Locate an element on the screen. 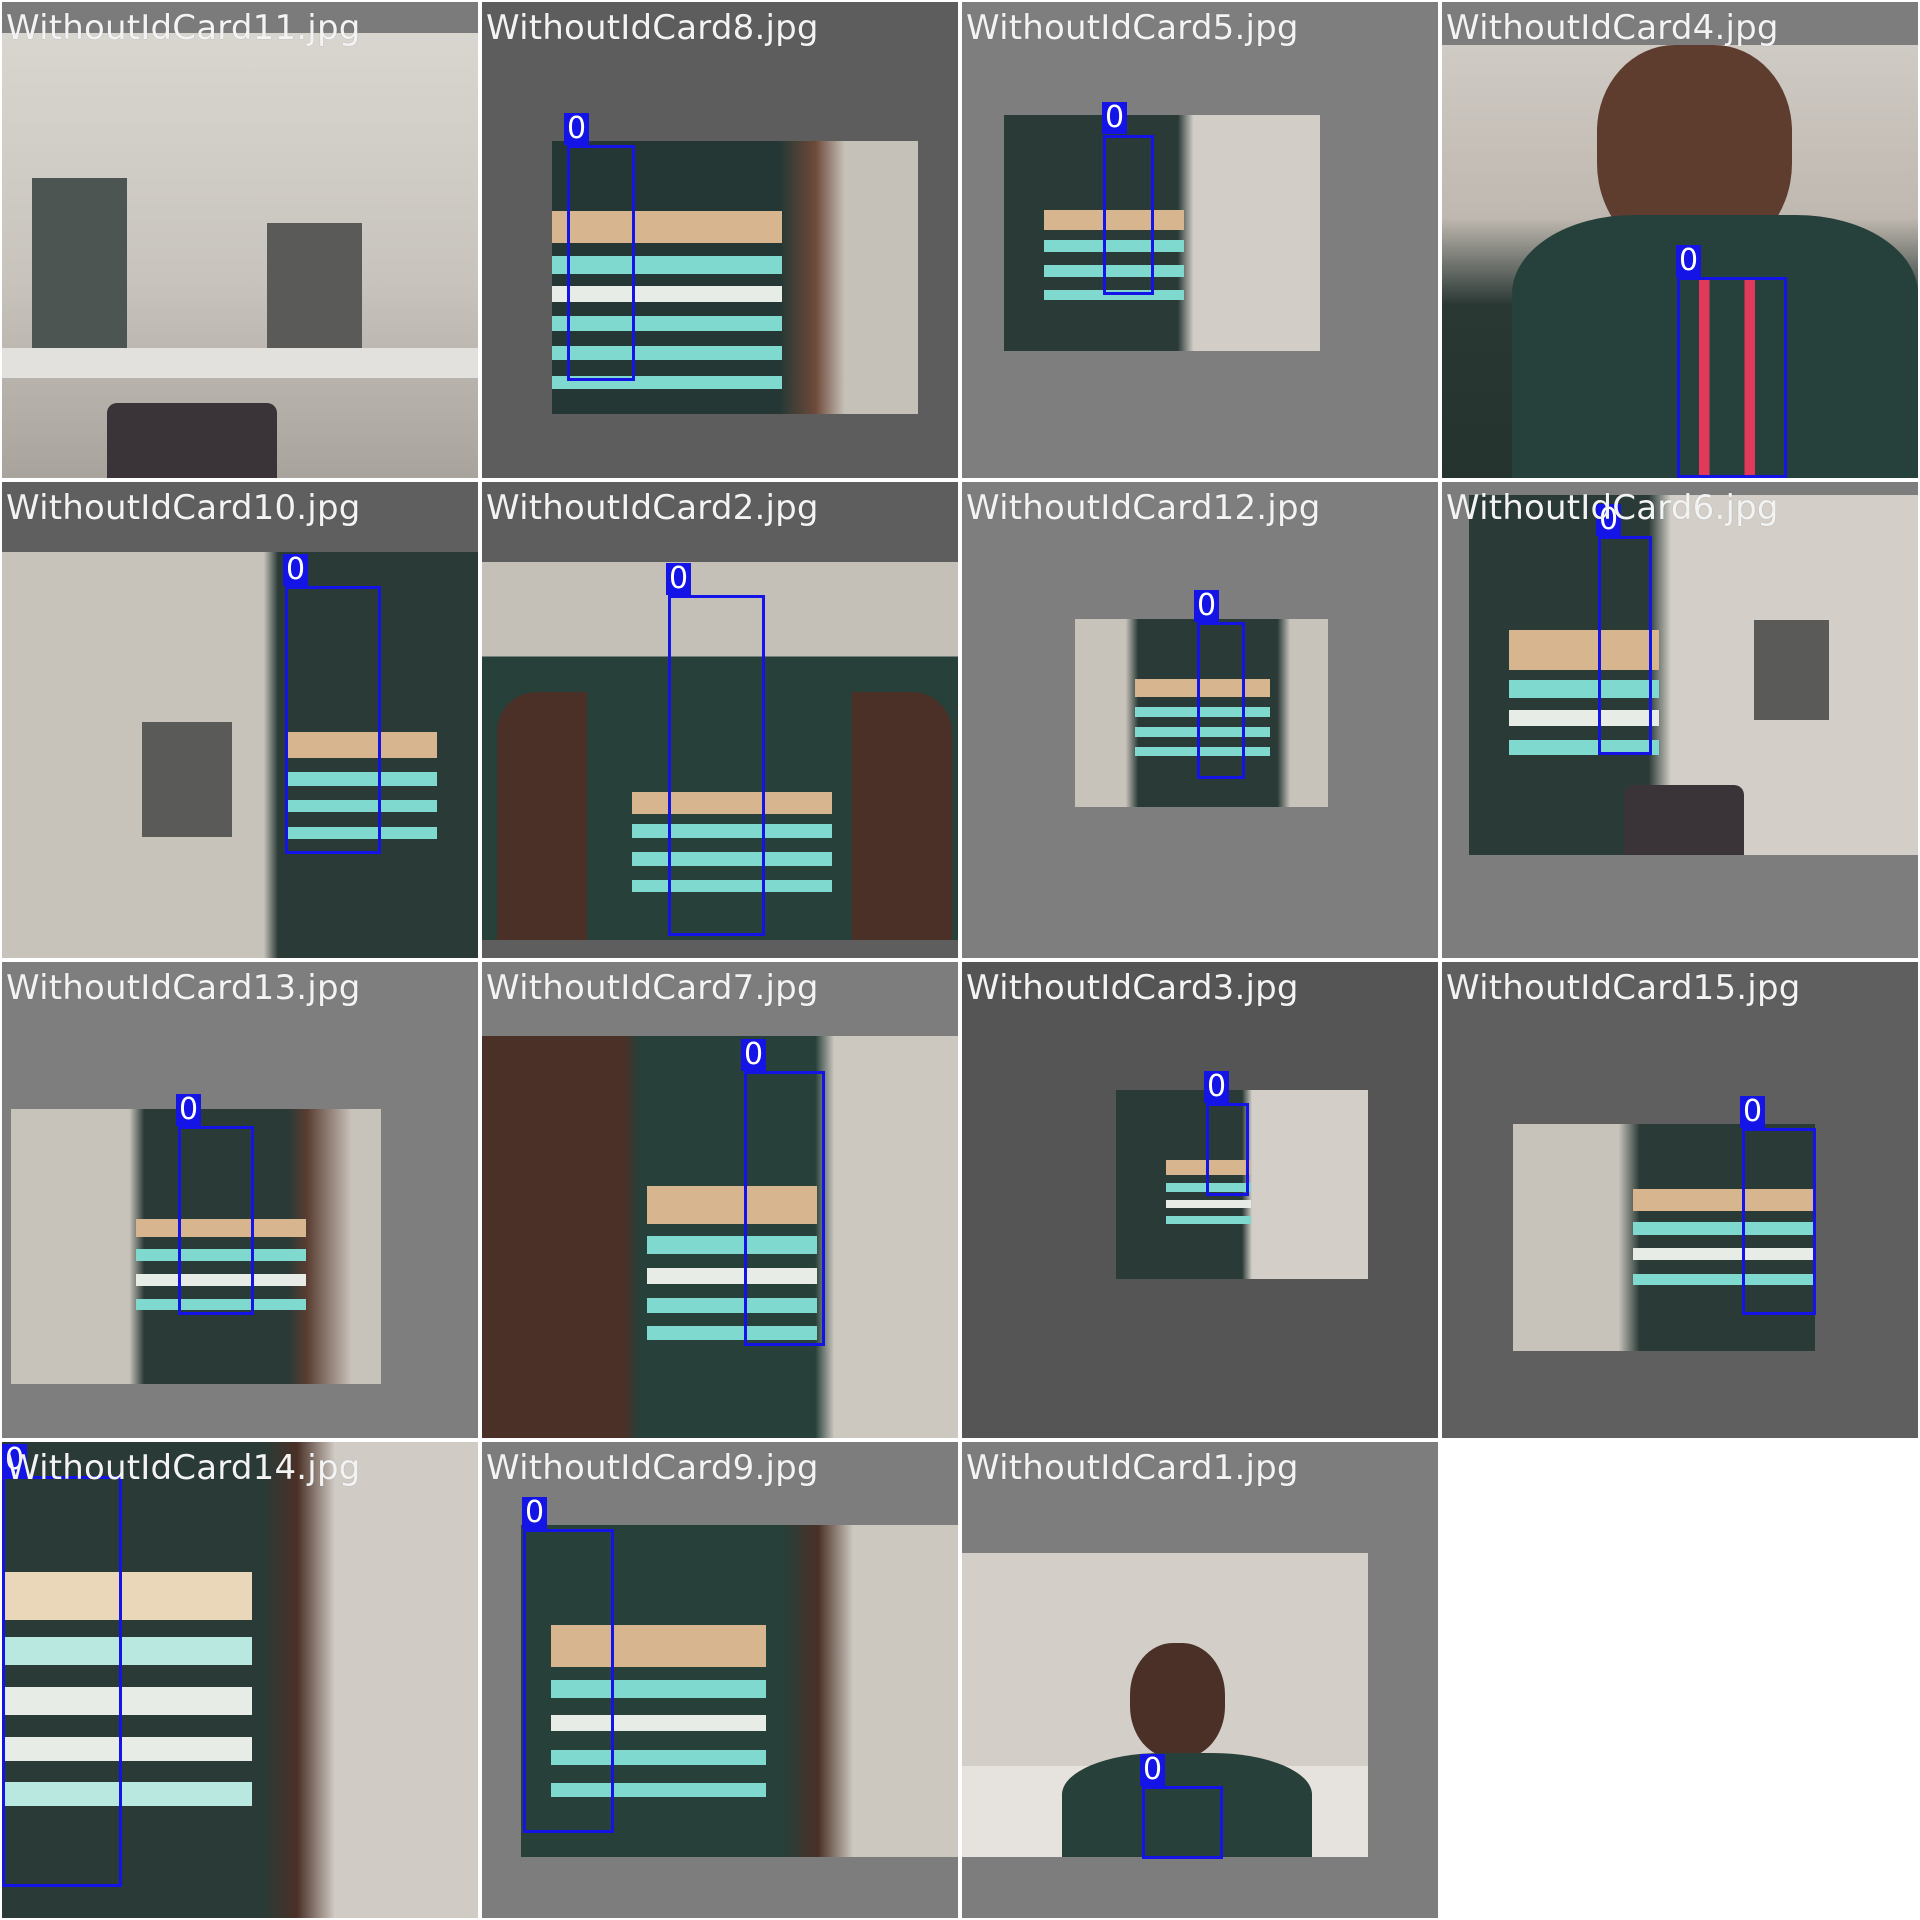  tile-withoutidcard8: 0 WithoutIdCard8.jpg is located at coordinates (720, 240).